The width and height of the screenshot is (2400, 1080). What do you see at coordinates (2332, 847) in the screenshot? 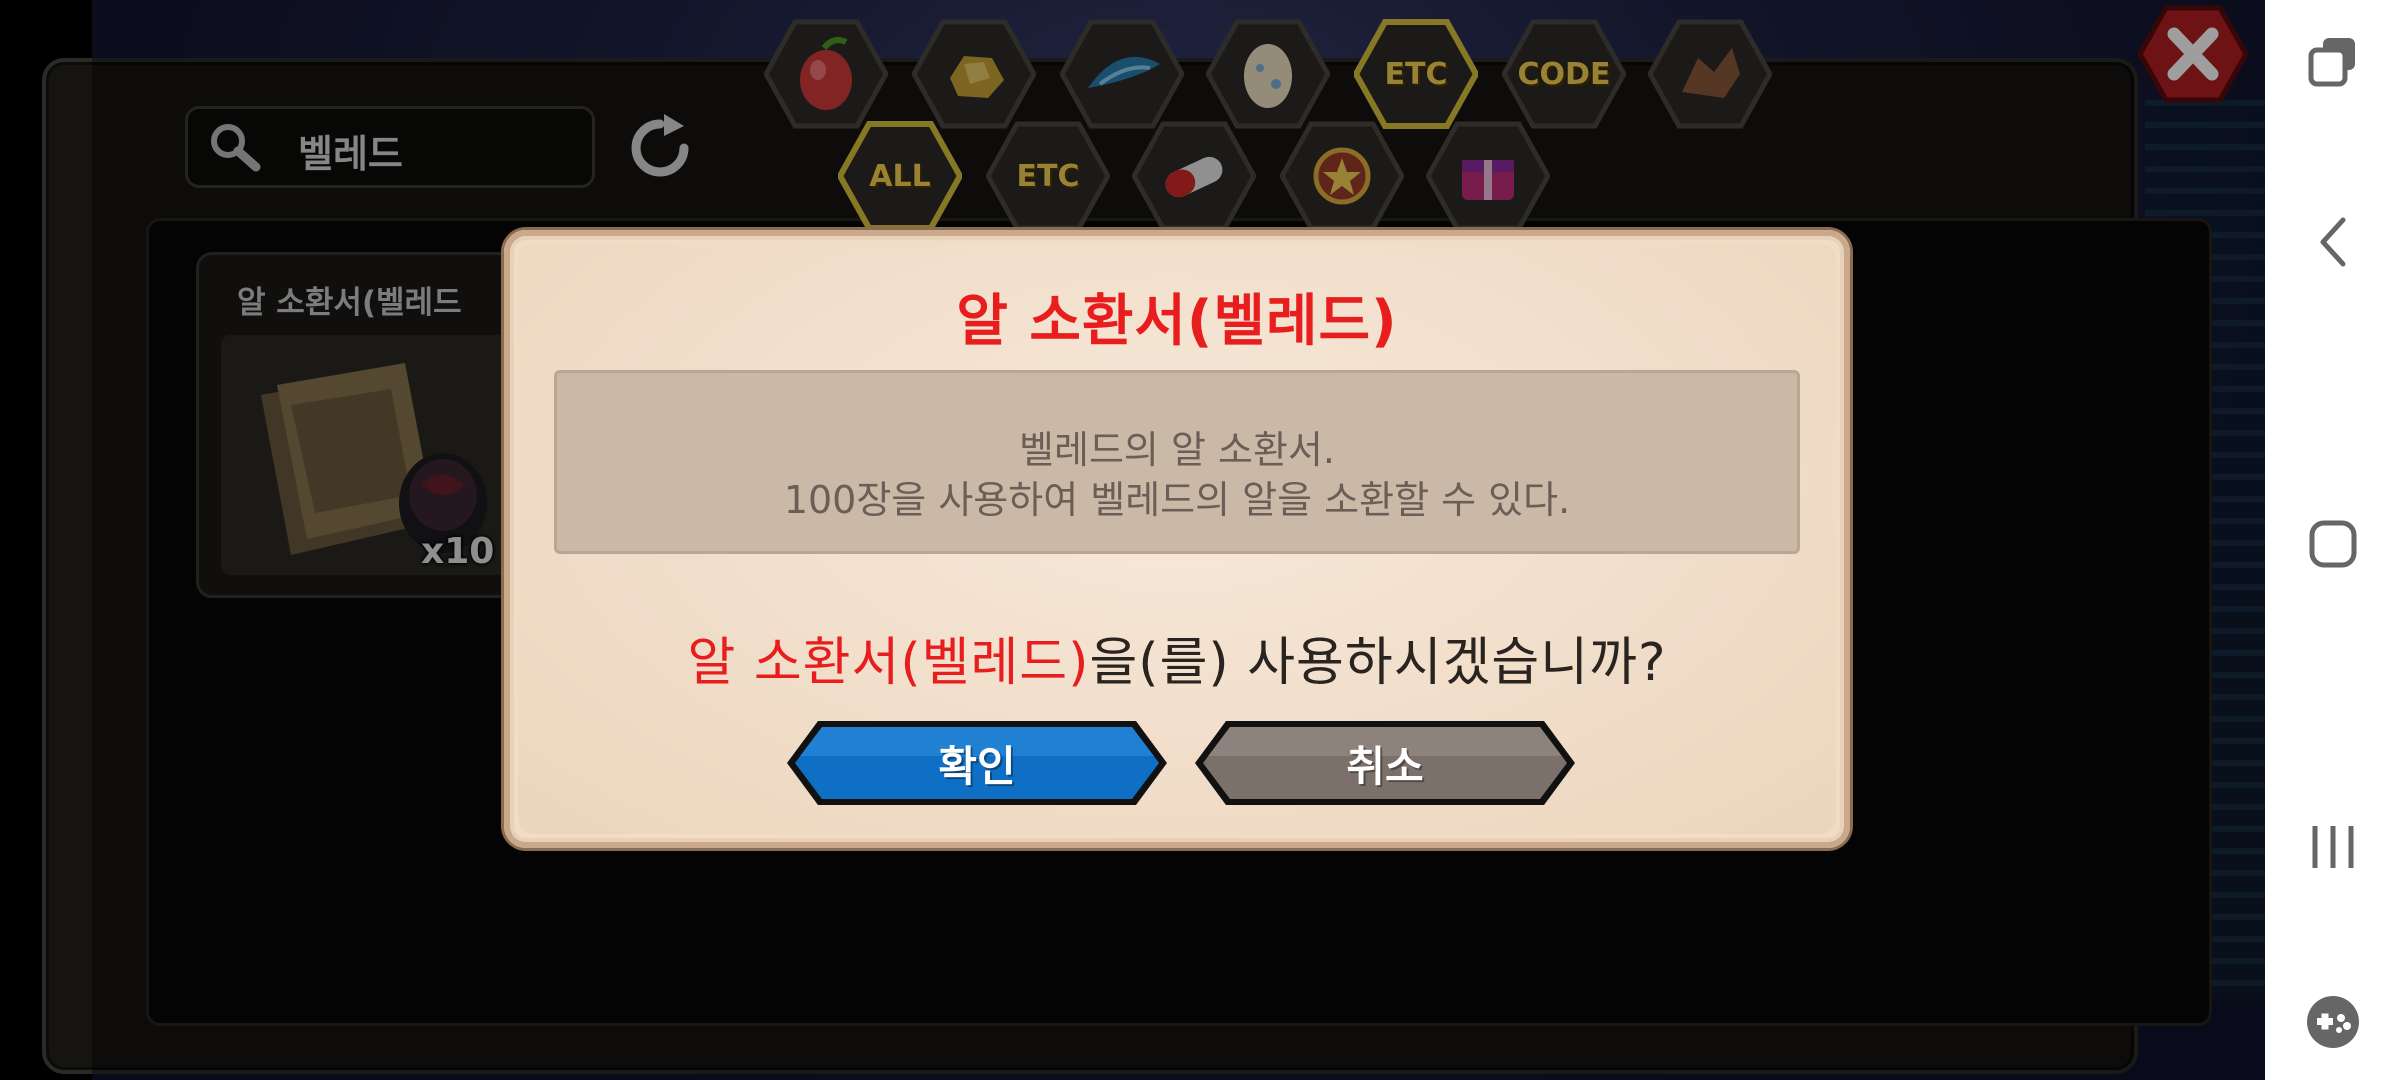
I see `menu-icon` at bounding box center [2332, 847].